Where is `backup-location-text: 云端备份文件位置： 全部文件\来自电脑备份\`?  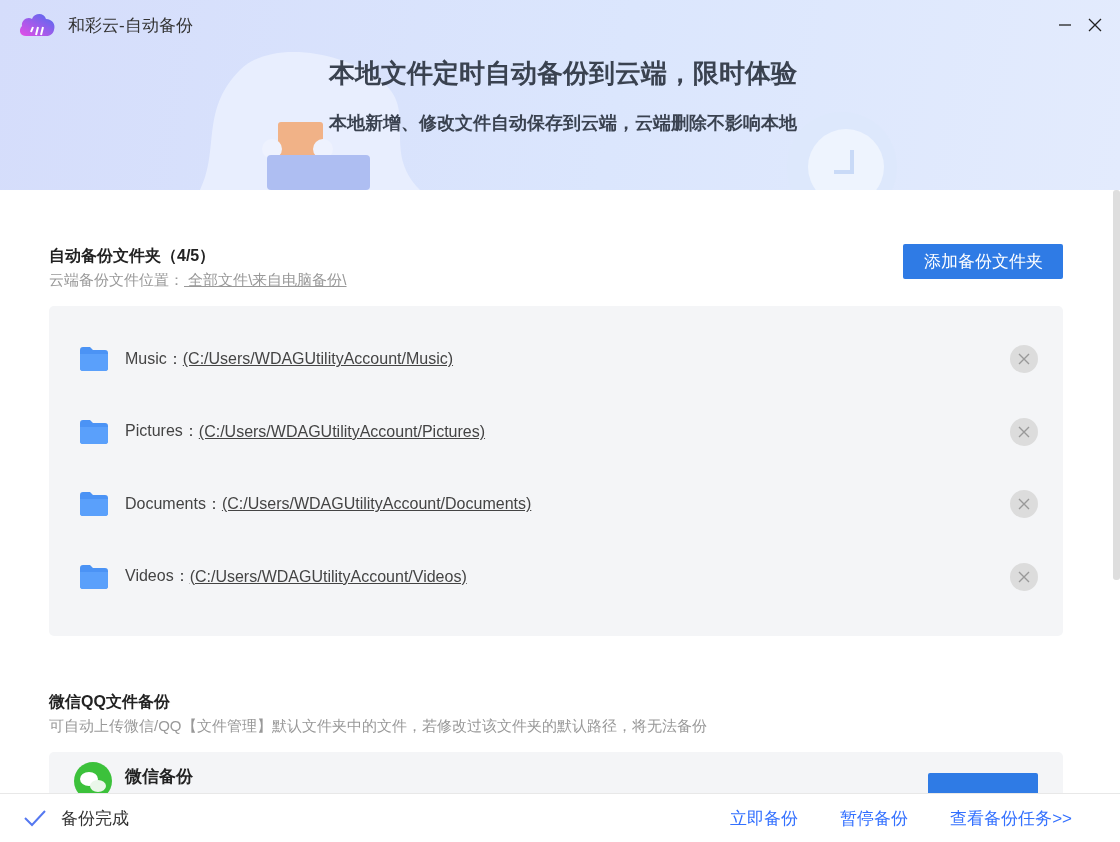
backup-location-text: 云端备份文件位置： 全部文件\来自电脑备份\ is located at coordinates (198, 280).